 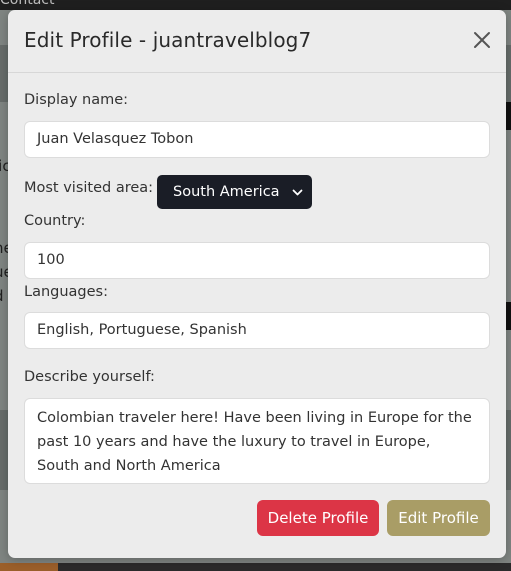 I want to click on languages-input: English, Portuguese, Spanish, so click(x=257, y=330).